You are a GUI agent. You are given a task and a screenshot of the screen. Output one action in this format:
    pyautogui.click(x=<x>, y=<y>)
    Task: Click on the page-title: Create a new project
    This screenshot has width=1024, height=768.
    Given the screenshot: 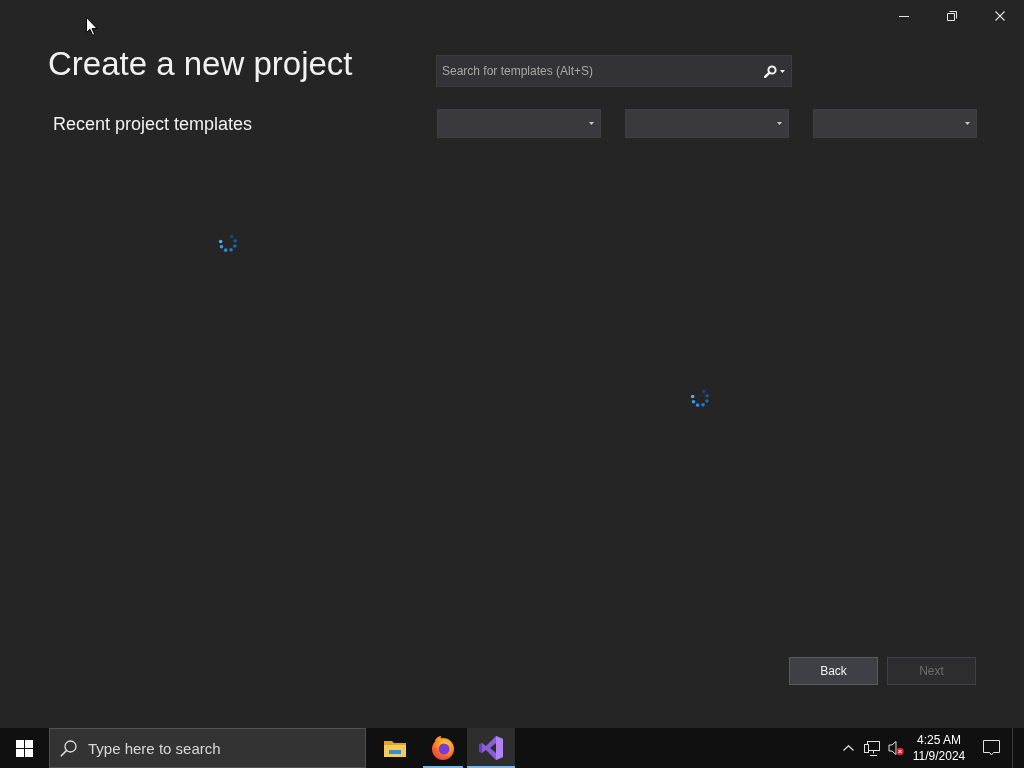 What is the action you would take?
    pyautogui.click(x=200, y=64)
    